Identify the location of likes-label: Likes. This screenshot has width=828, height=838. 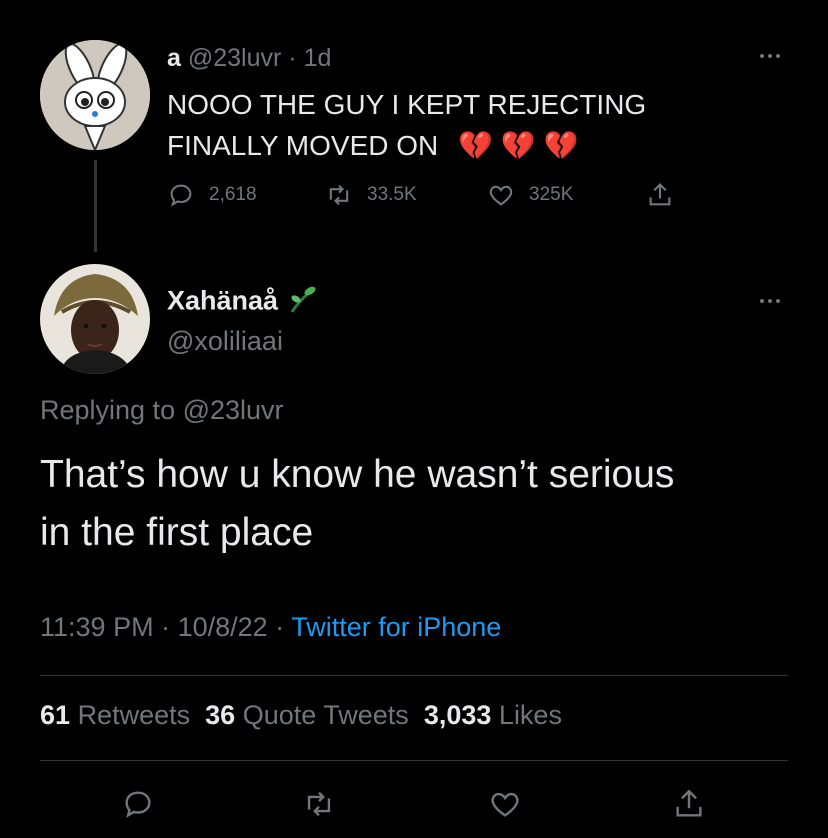
(530, 715).